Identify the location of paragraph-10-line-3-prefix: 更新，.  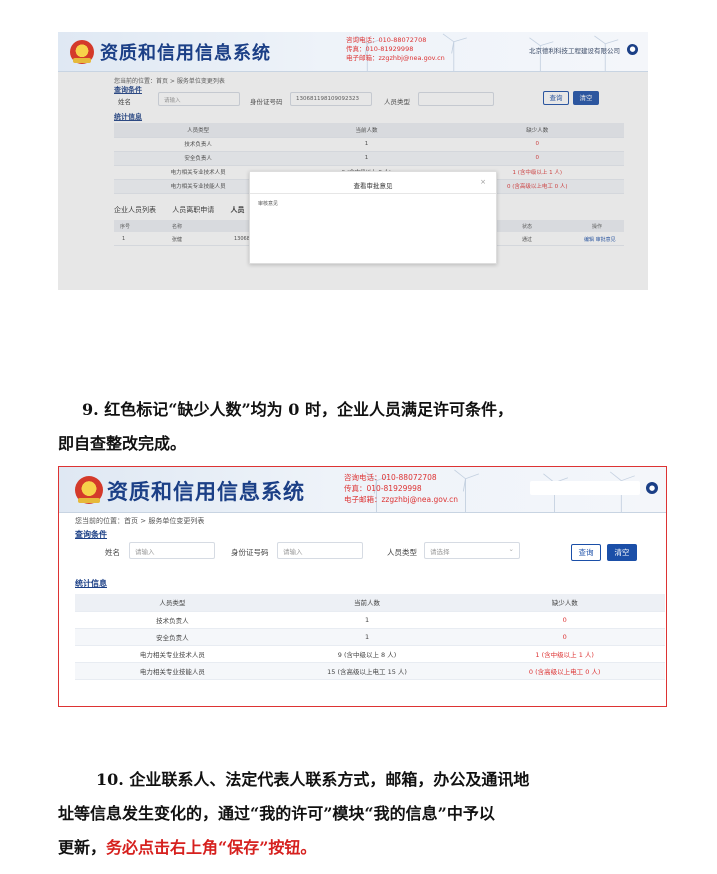
(82, 847).